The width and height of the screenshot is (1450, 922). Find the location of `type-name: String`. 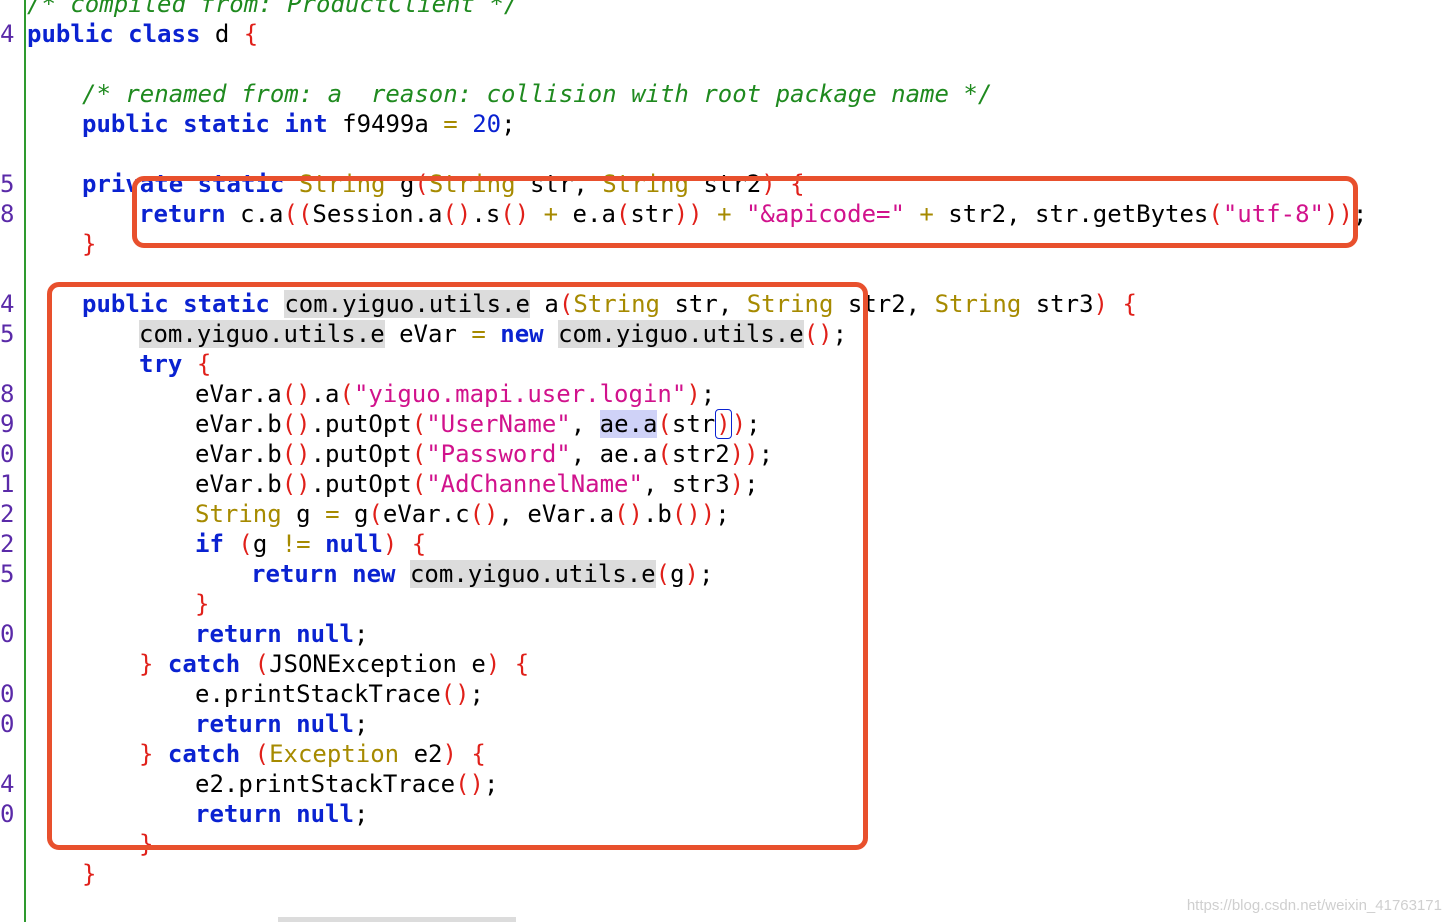

type-name: String is located at coordinates (978, 304).